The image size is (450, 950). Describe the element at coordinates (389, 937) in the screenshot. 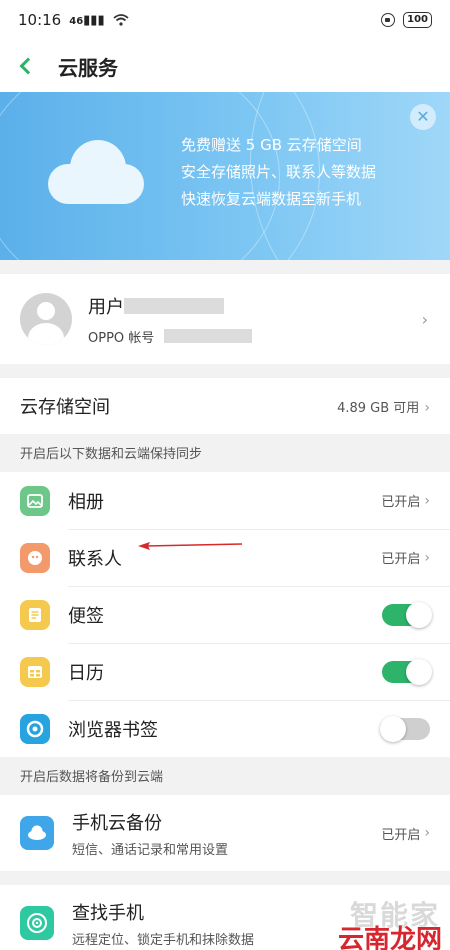

I see `brand-watermark: 云南龙网` at that location.